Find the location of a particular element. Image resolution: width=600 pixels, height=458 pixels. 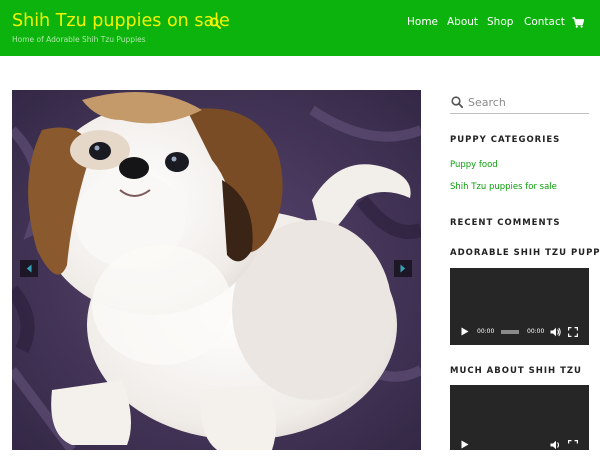

chevron-left-icon is located at coordinates (29, 268).